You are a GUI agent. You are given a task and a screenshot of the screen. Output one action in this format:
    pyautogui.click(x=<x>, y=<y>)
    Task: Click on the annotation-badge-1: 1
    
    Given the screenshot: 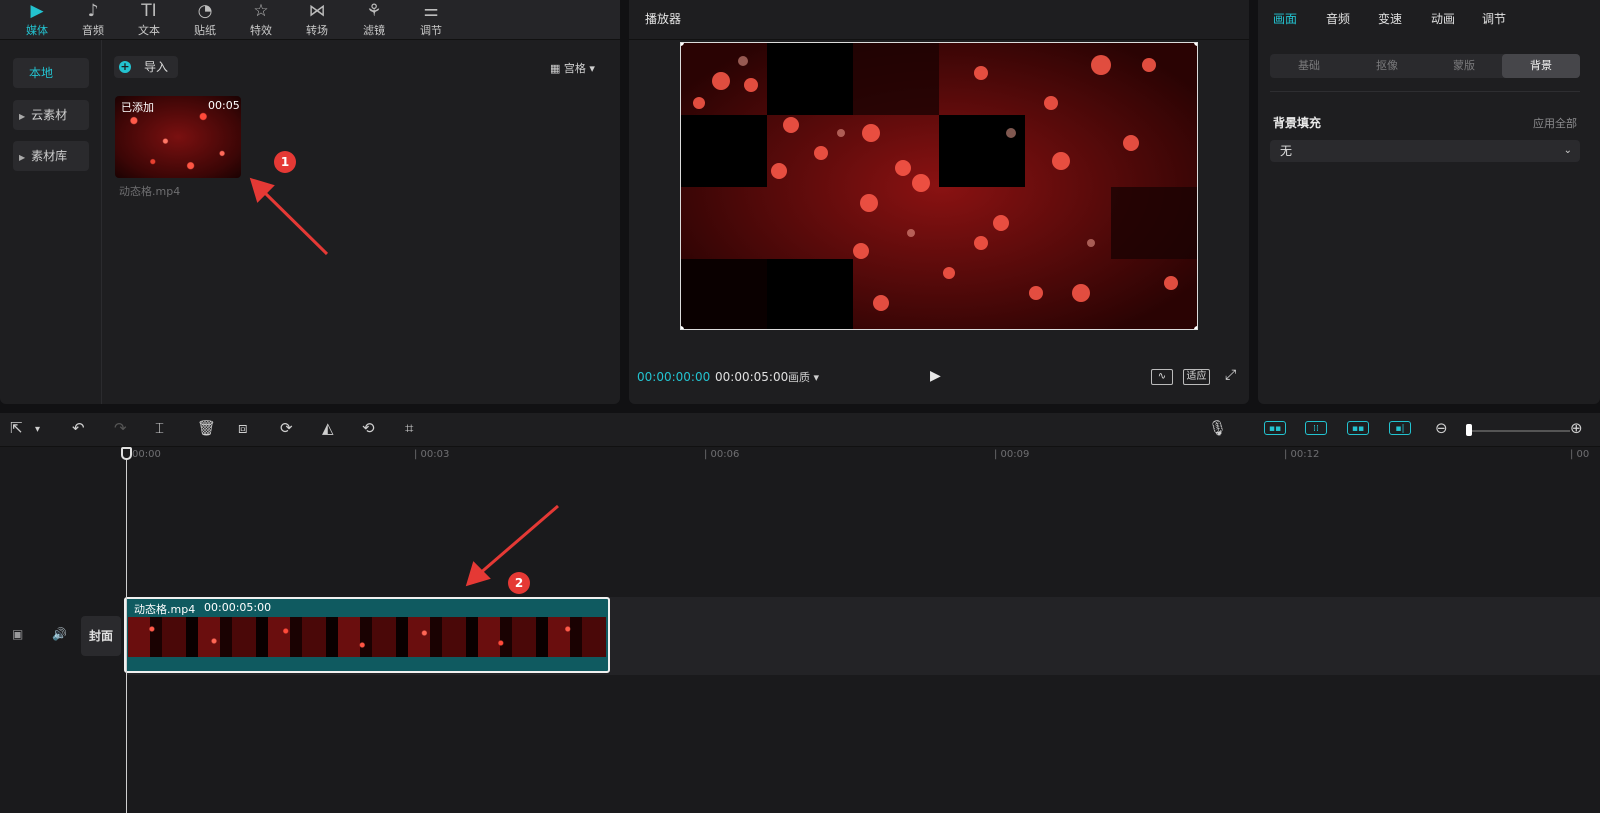 What is the action you would take?
    pyautogui.click(x=285, y=162)
    